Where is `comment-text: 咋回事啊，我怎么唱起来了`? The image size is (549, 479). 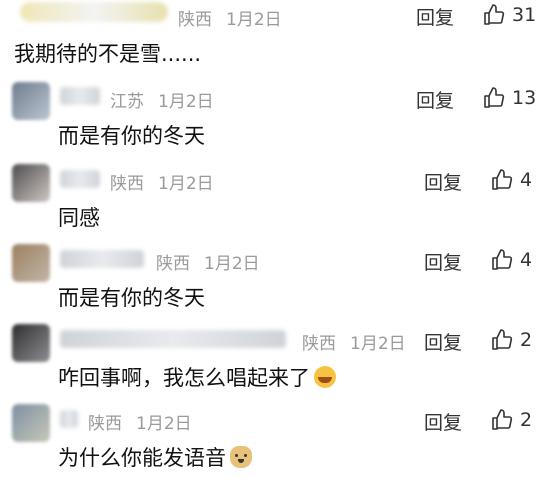 comment-text: 咋回事啊，我怎么唱起来了 is located at coordinates (197, 377).